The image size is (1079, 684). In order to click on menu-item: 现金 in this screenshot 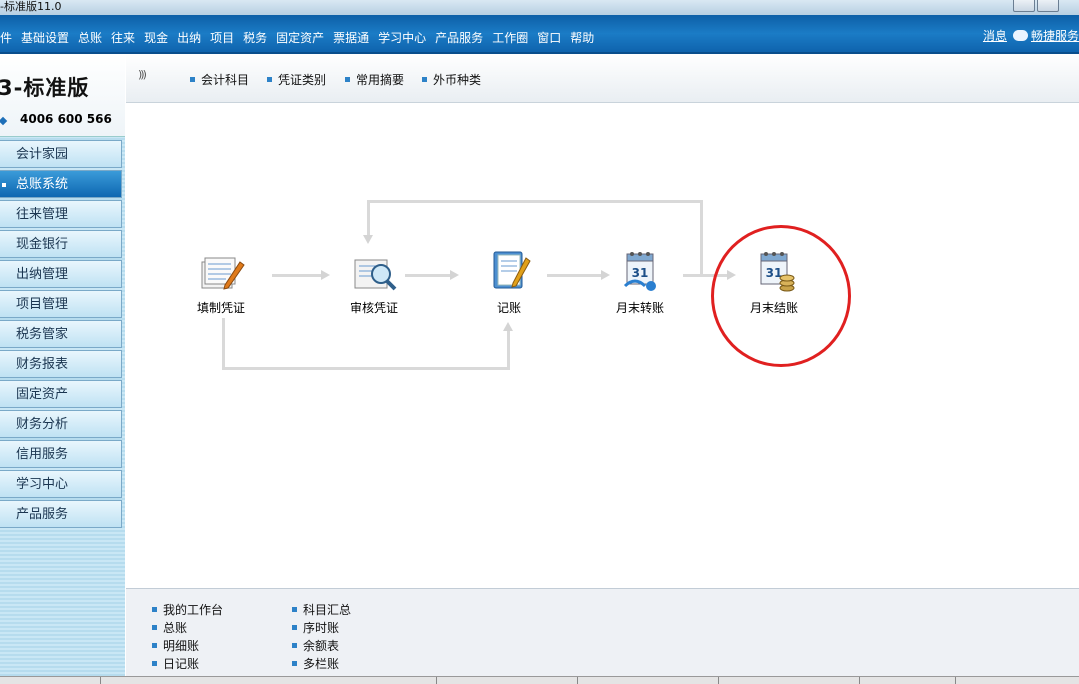, I will do `click(156, 38)`.